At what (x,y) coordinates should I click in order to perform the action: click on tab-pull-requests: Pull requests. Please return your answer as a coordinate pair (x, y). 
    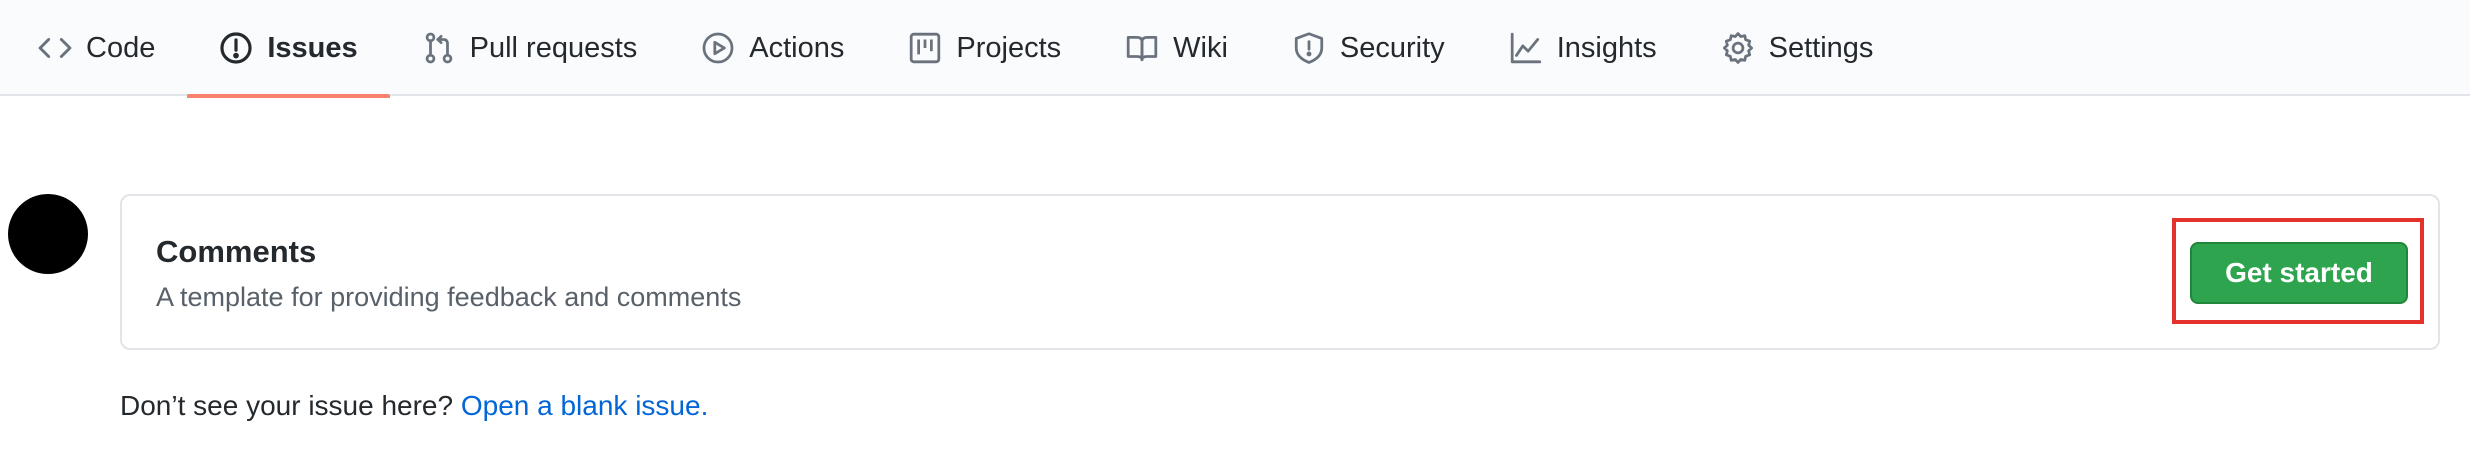
    Looking at the image, I should click on (530, 48).